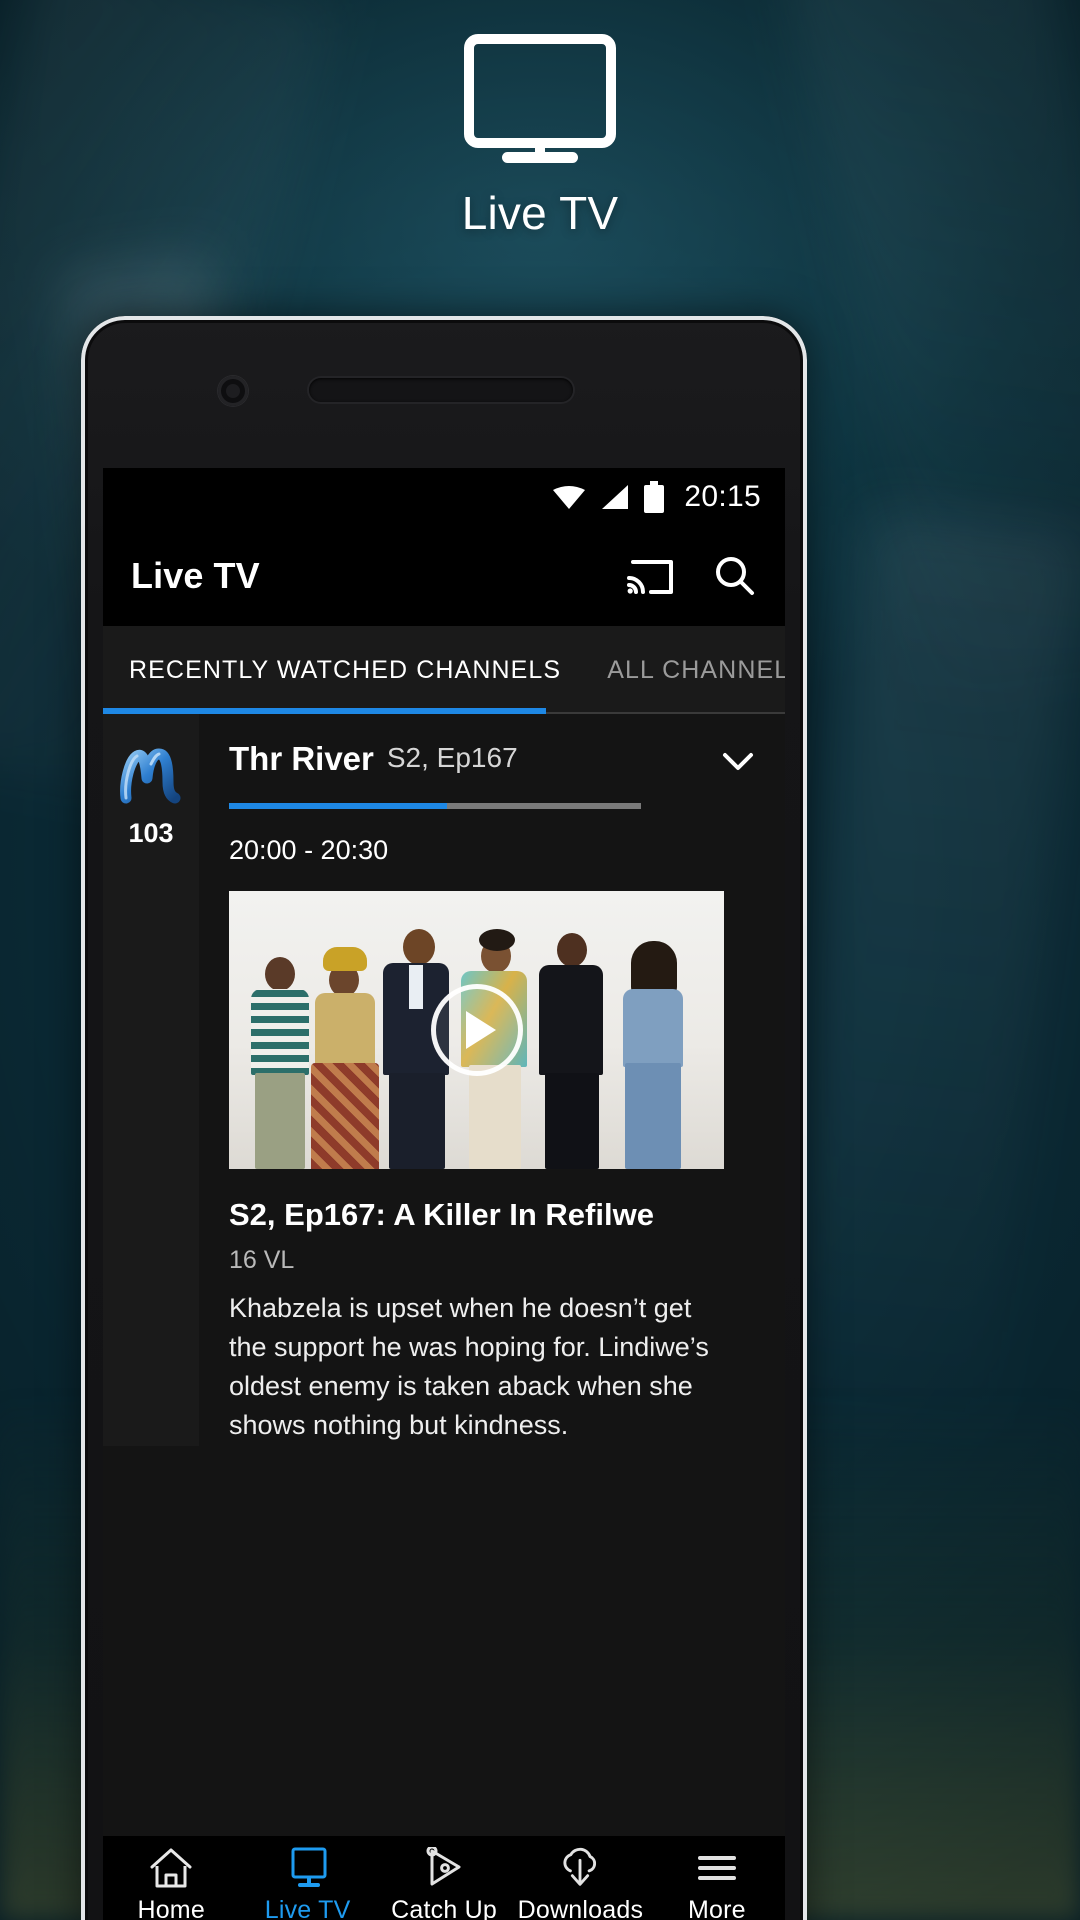 Image resolution: width=1080 pixels, height=1920 pixels. I want to click on catchup-icon-wrap, so click(444, 1868).